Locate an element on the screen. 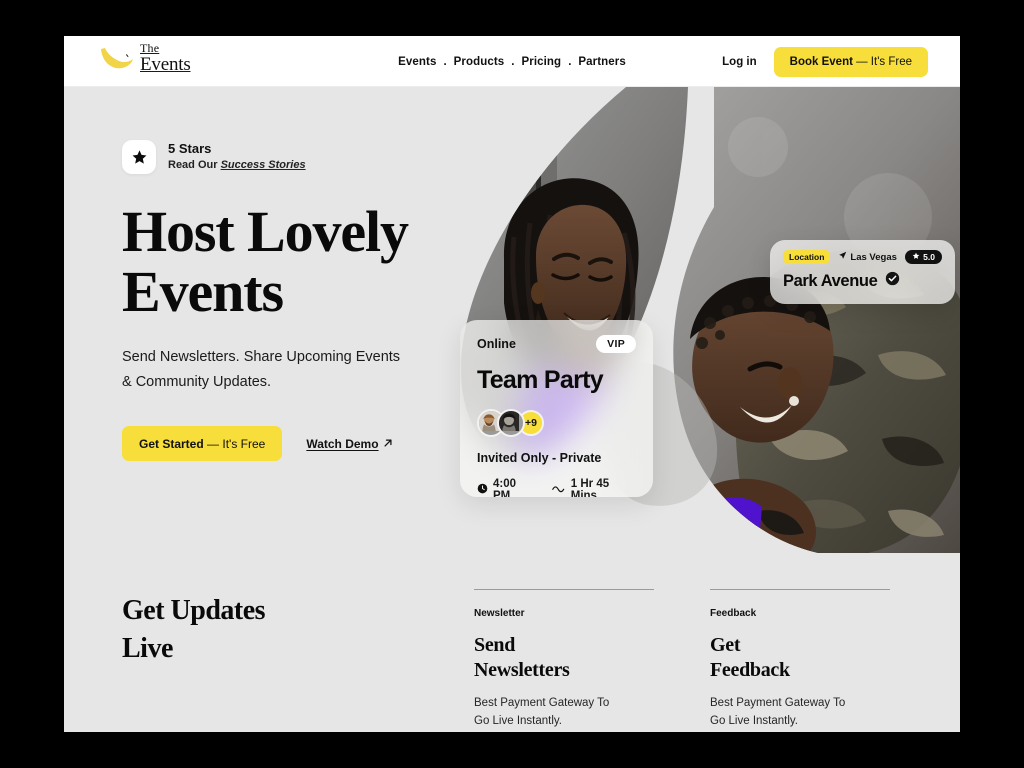 The image size is (1024, 768). updates-heading: Get Updates Live is located at coordinates (252, 630).